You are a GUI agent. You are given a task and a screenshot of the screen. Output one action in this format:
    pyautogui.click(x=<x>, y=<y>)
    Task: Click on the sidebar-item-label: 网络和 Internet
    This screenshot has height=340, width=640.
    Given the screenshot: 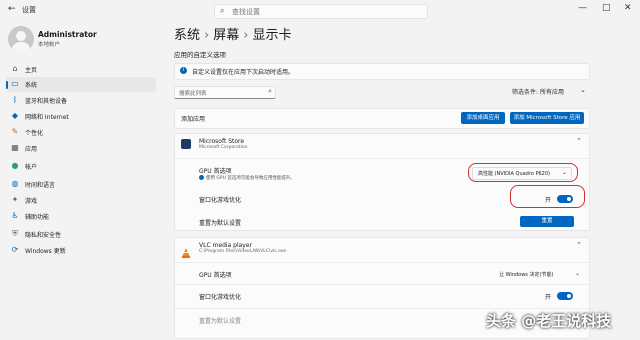 What is the action you would take?
    pyautogui.click(x=47, y=117)
    